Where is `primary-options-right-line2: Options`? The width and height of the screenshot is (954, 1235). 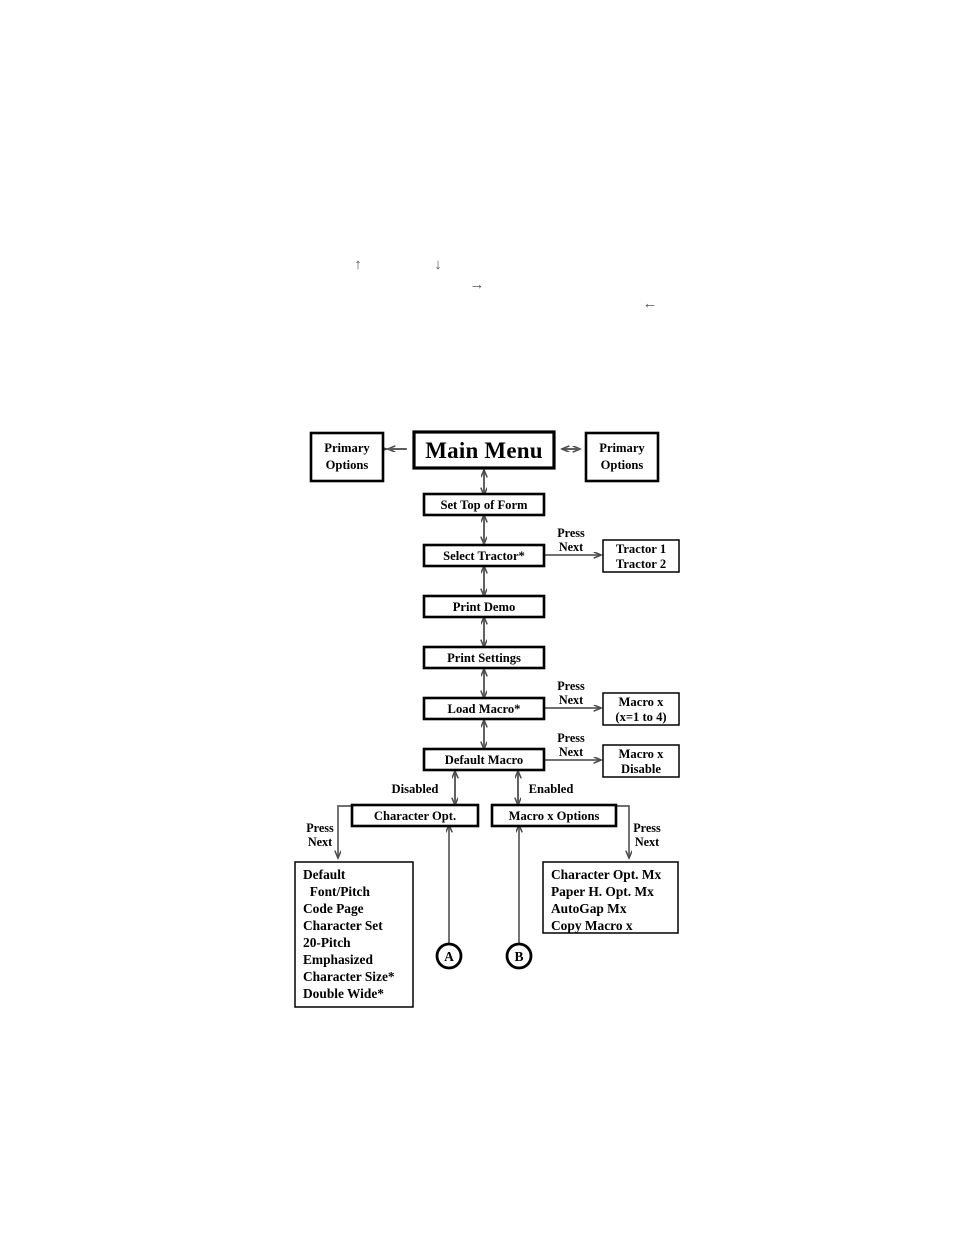
primary-options-right-line2: Options is located at coordinates (622, 465).